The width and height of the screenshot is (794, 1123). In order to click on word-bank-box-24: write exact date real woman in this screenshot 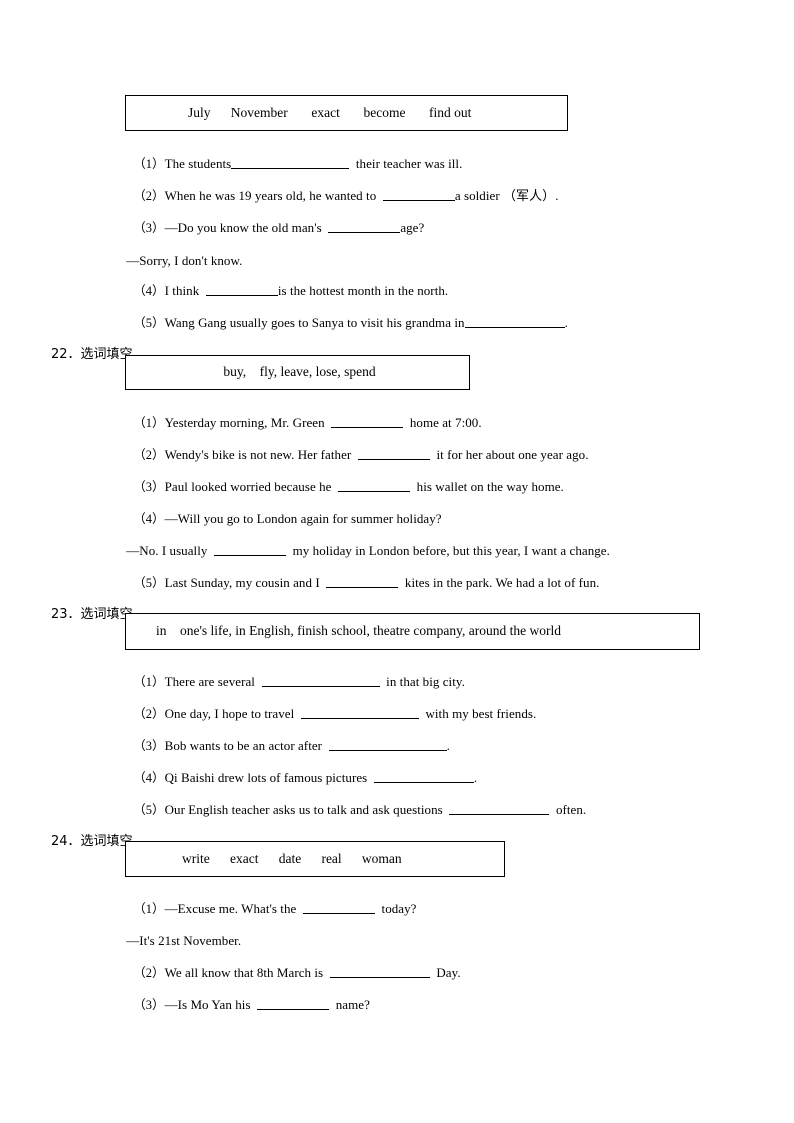, I will do `click(315, 859)`.